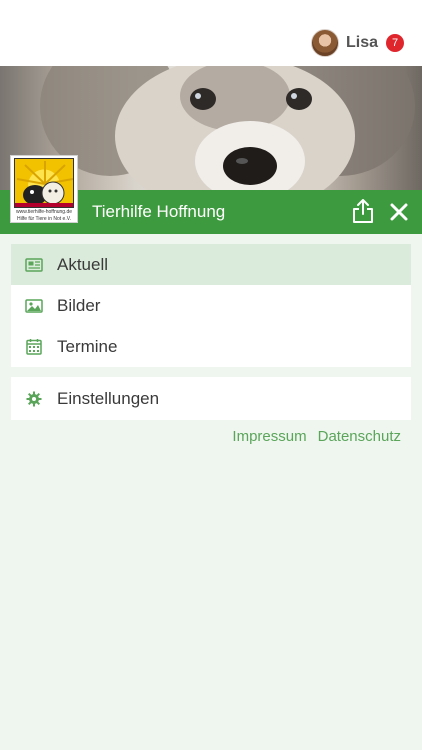 Image resolution: width=422 pixels, height=750 pixels. I want to click on settings-label: Einstellungen, so click(108, 398).